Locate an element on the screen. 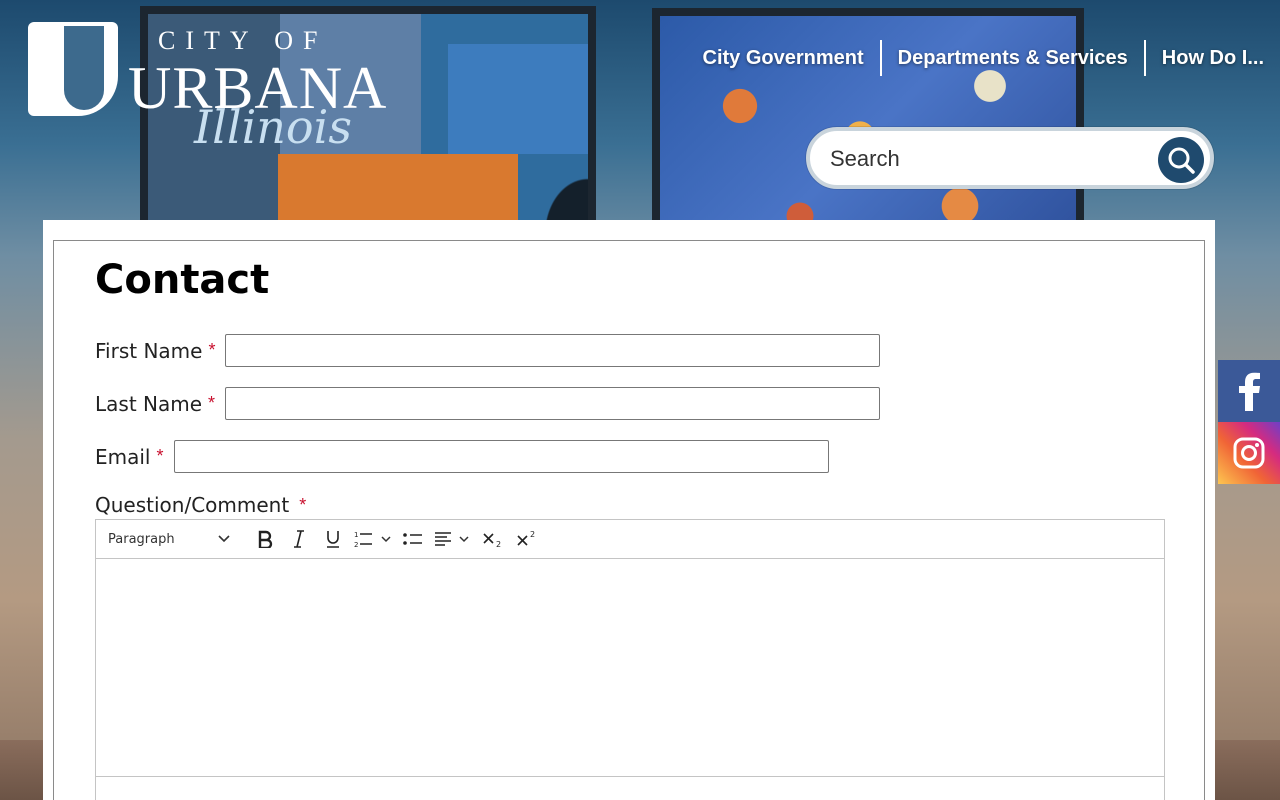 The image size is (1280, 800). nav-city-government: City Government is located at coordinates (783, 58).